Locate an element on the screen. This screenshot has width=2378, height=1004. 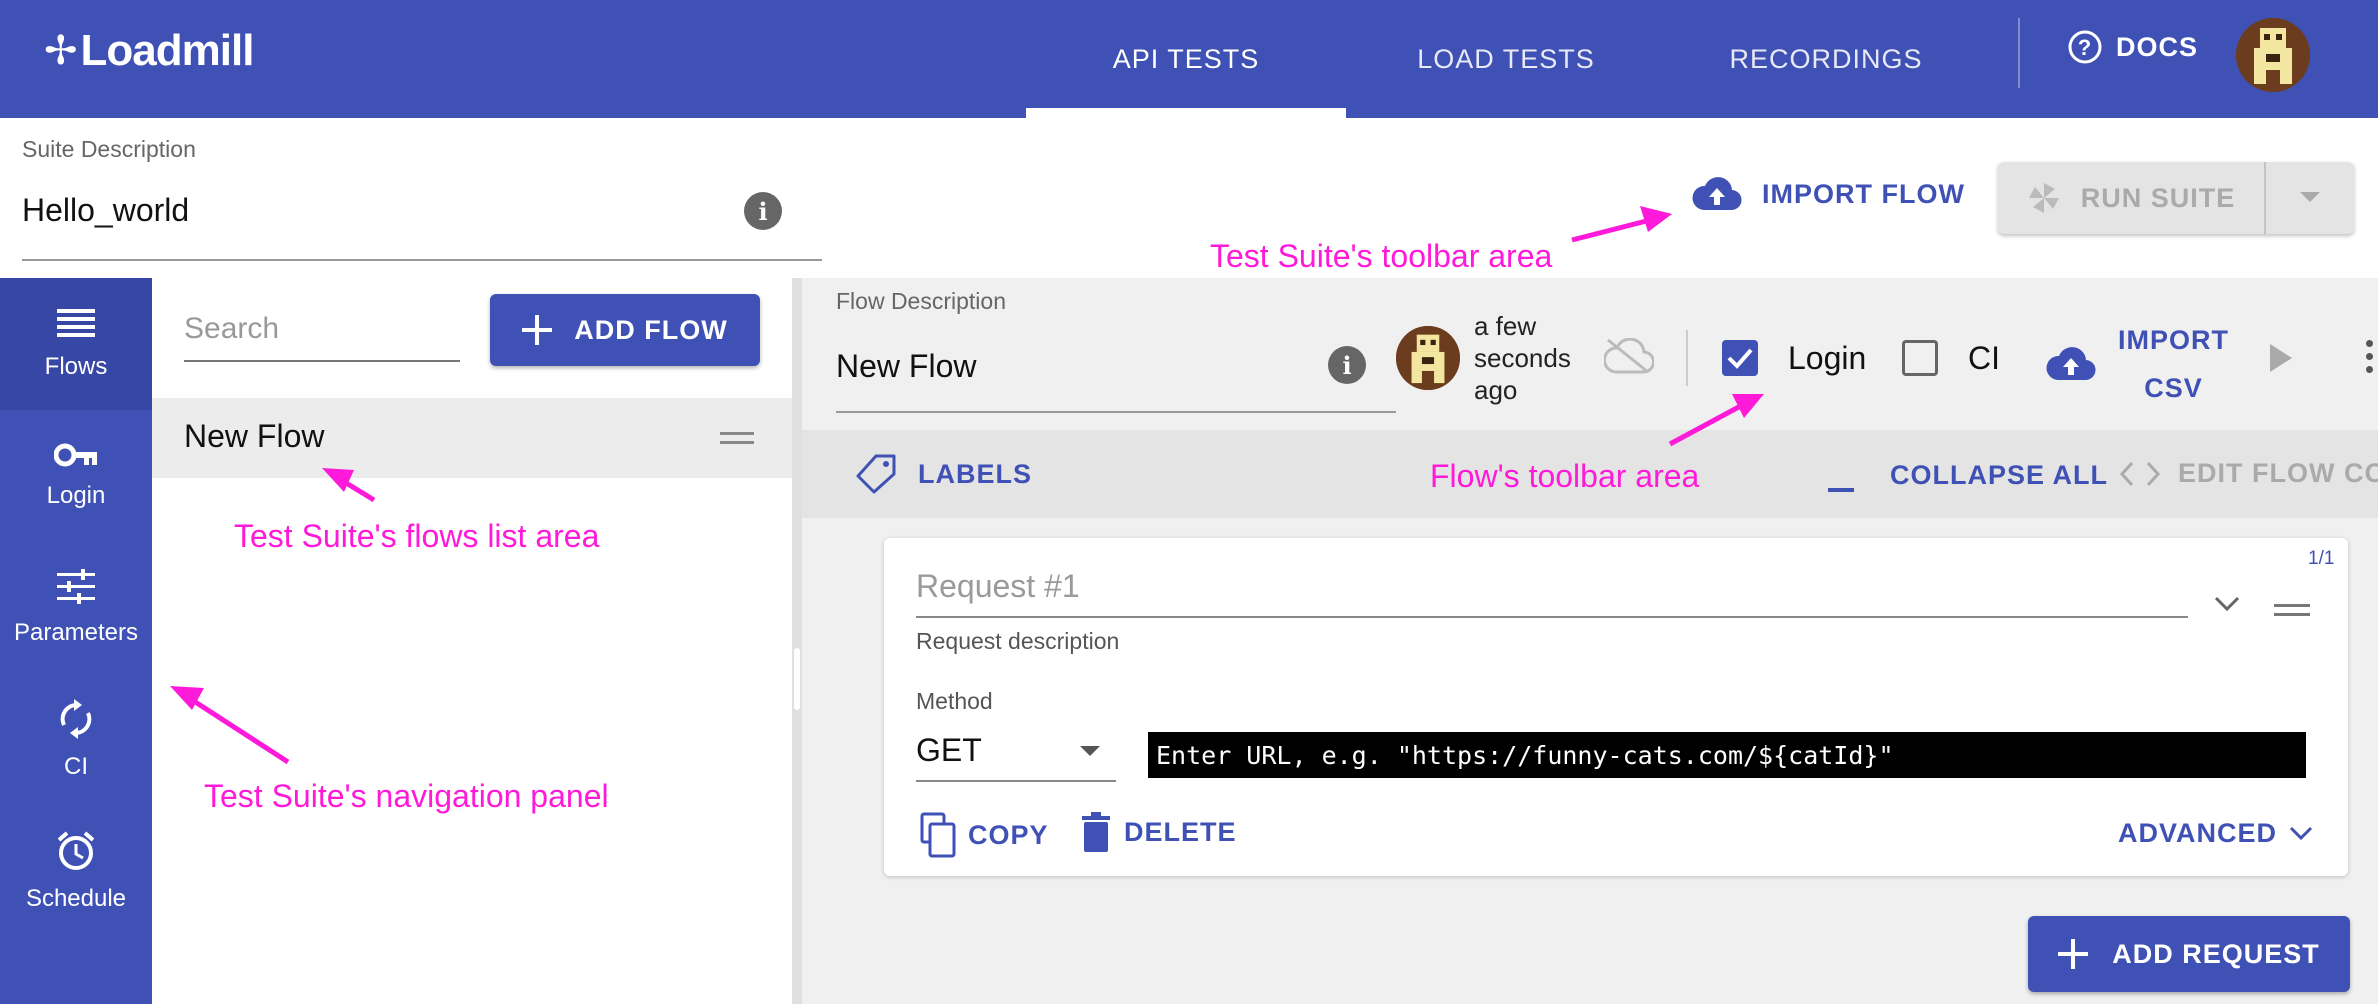
method-select: GET is located at coordinates (949, 750).